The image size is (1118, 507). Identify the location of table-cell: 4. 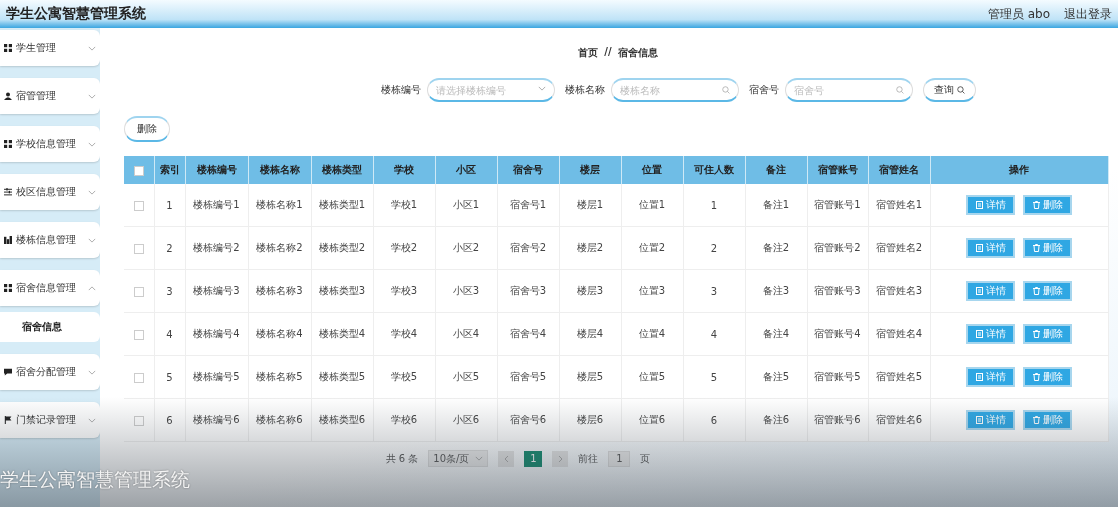
(714, 334).